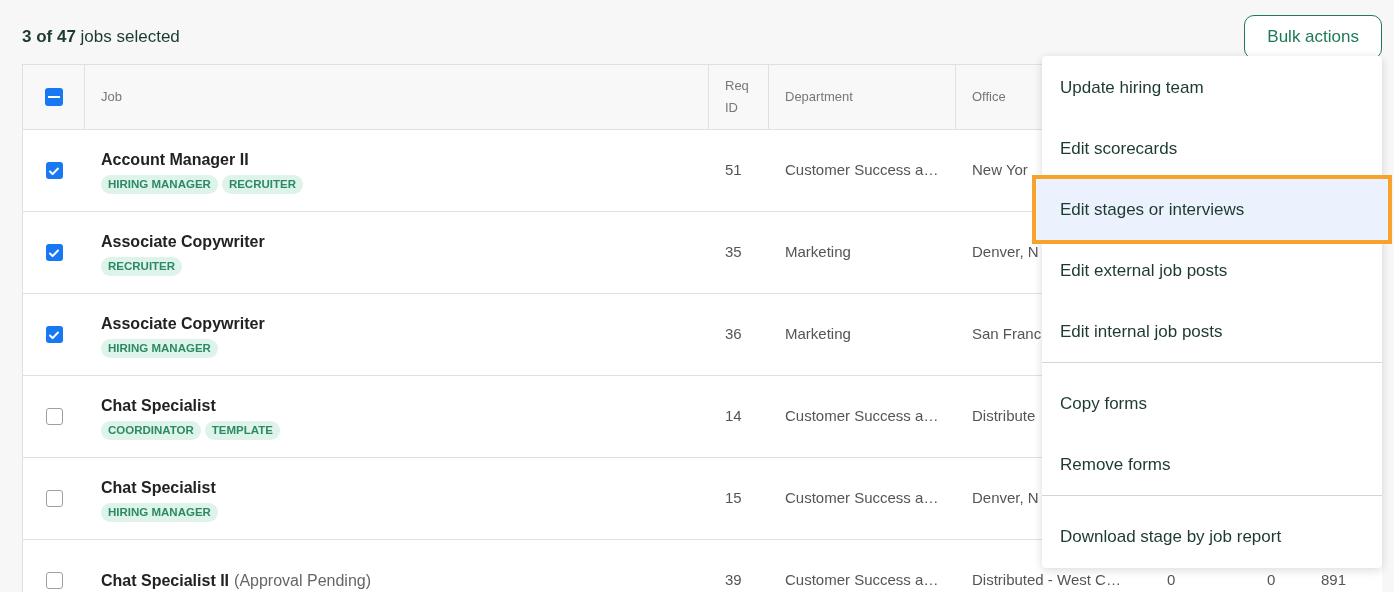  Describe the element at coordinates (989, 97) in the screenshot. I see `column-header: Office` at that location.